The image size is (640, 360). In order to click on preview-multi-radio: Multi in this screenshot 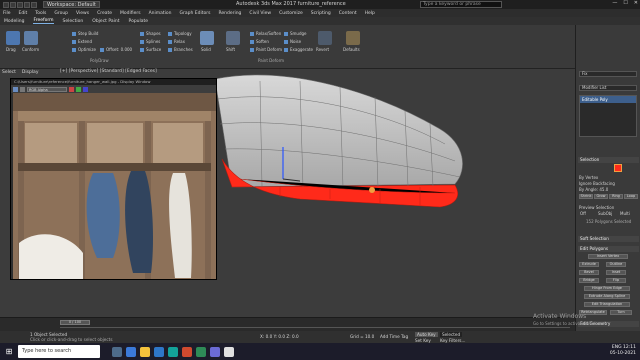, I will do `click(625, 213)`.